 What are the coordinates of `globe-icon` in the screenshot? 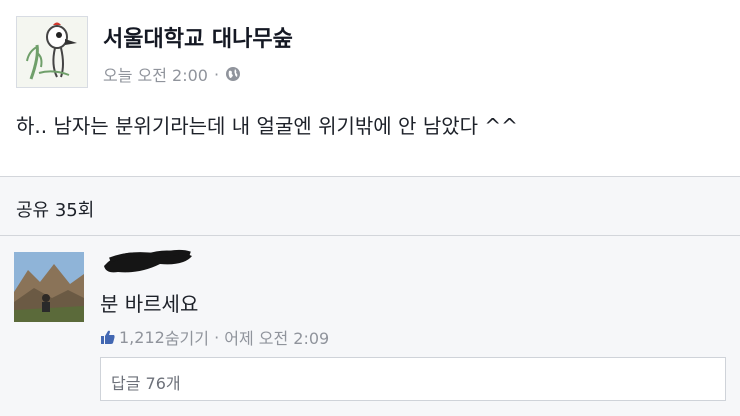 It's located at (233, 74).